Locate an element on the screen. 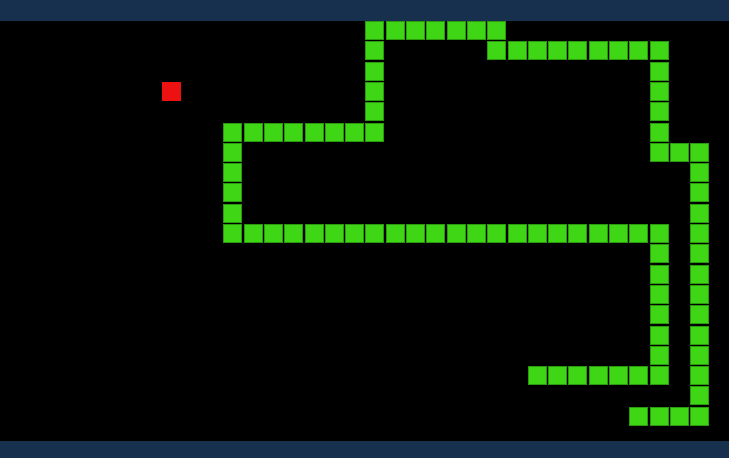 This screenshot has height=458, width=729. top-bar is located at coordinates (364, 10).